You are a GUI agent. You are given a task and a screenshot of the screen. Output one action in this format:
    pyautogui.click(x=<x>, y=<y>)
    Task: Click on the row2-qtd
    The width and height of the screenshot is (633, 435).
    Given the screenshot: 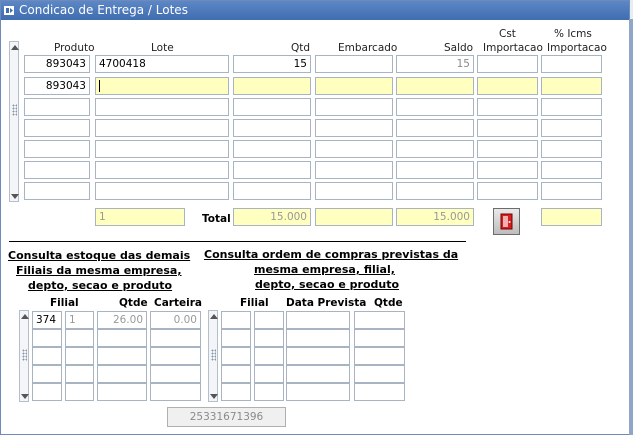 What is the action you would take?
    pyautogui.click(x=272, y=86)
    